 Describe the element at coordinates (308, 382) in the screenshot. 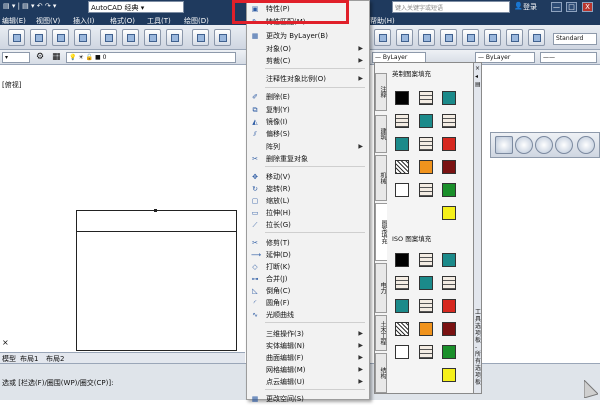

I see `menu-item: 点云编辑(U) ▶` at that location.